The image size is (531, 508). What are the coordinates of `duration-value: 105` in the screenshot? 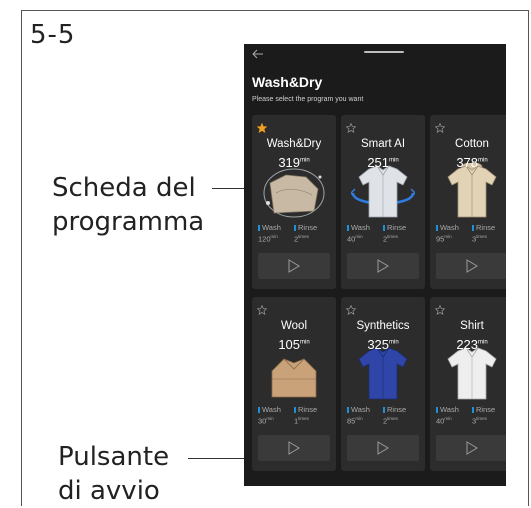 It's located at (289, 344).